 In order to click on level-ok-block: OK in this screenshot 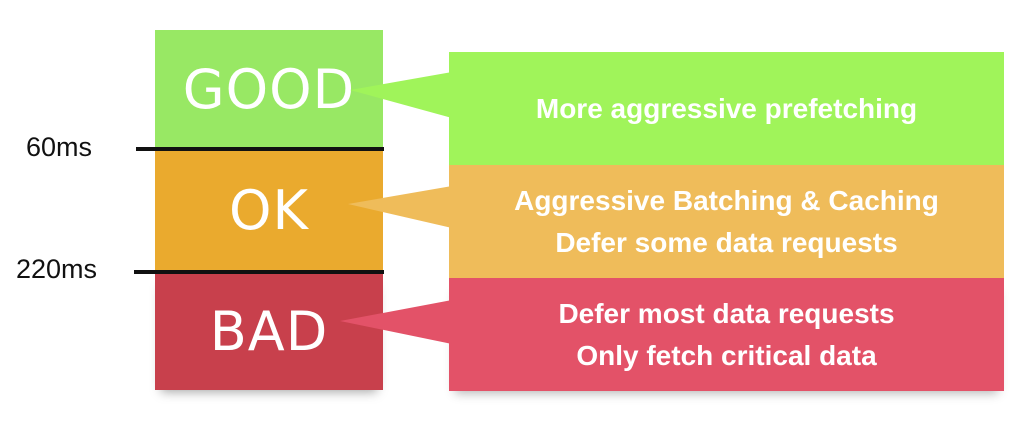, I will do `click(269, 210)`.